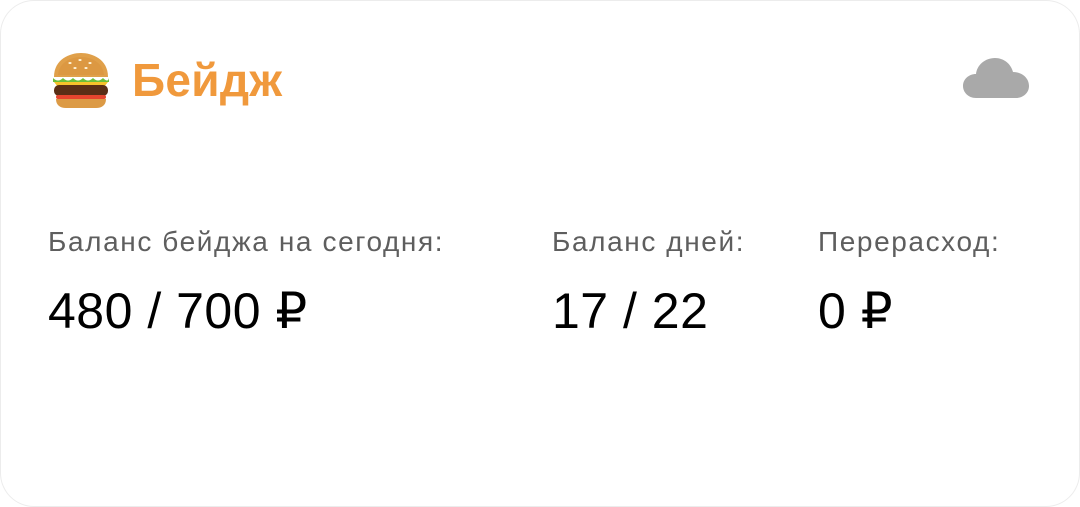  Describe the element at coordinates (178, 311) in the screenshot. I see `badge-balance-value: 480 / 700 ₽` at that location.